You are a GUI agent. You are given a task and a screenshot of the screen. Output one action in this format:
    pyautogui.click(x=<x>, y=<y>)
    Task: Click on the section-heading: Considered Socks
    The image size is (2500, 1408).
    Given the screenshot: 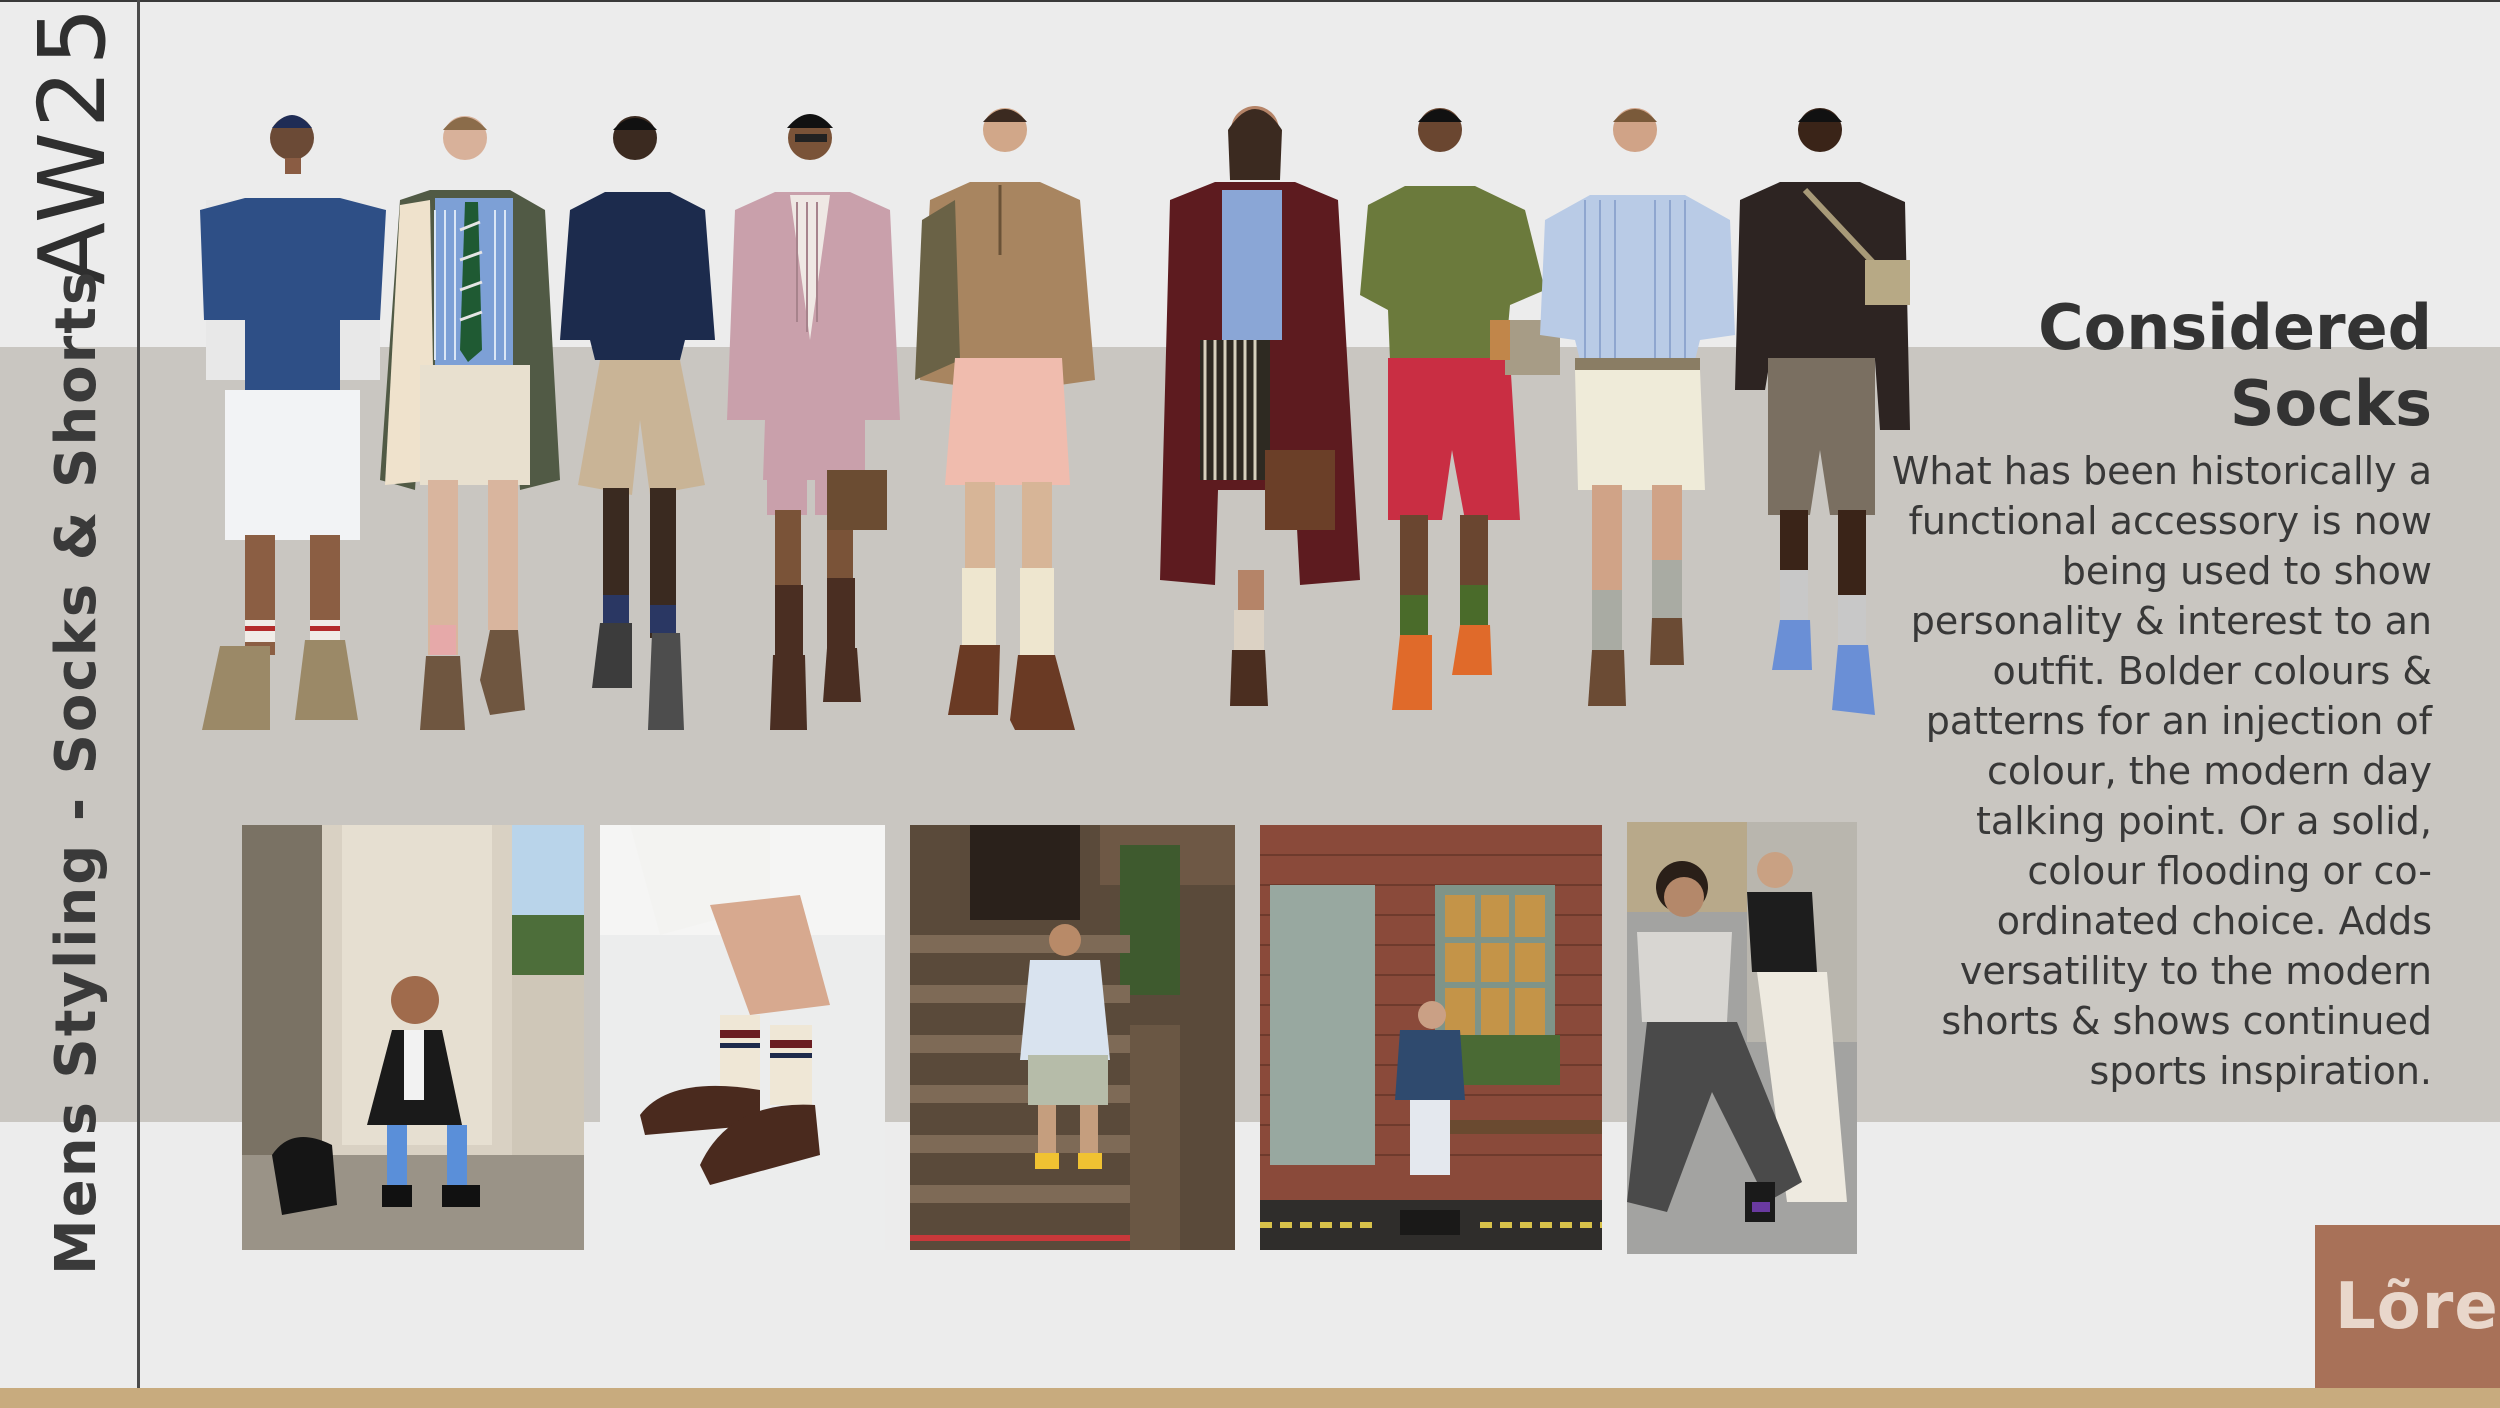 What is the action you would take?
    pyautogui.click(x=2235, y=365)
    